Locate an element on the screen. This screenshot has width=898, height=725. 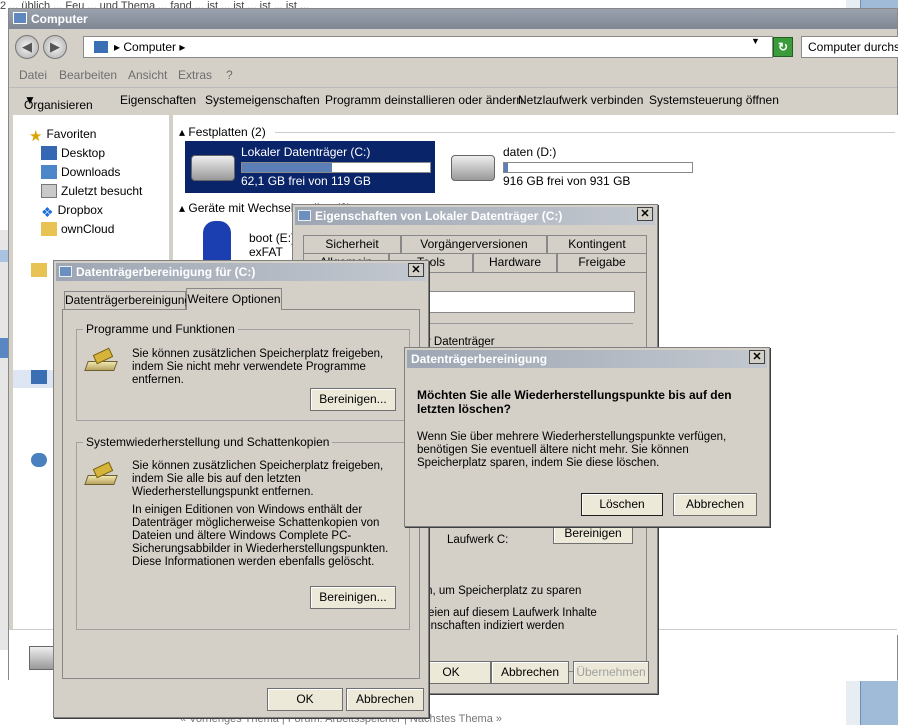
tab-quota: Kontingent is located at coordinates (597, 244).